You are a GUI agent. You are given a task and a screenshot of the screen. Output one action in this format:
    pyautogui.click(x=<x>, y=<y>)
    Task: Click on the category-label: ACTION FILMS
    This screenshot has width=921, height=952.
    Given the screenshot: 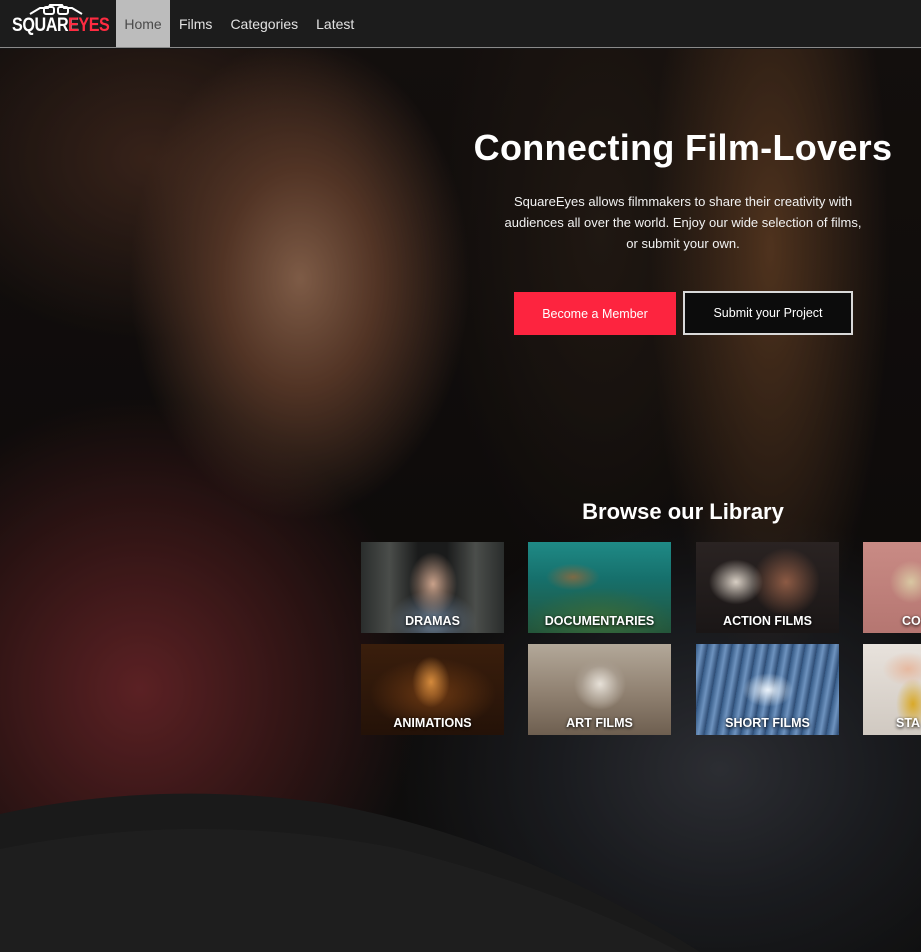 What is the action you would take?
    pyautogui.click(x=767, y=621)
    